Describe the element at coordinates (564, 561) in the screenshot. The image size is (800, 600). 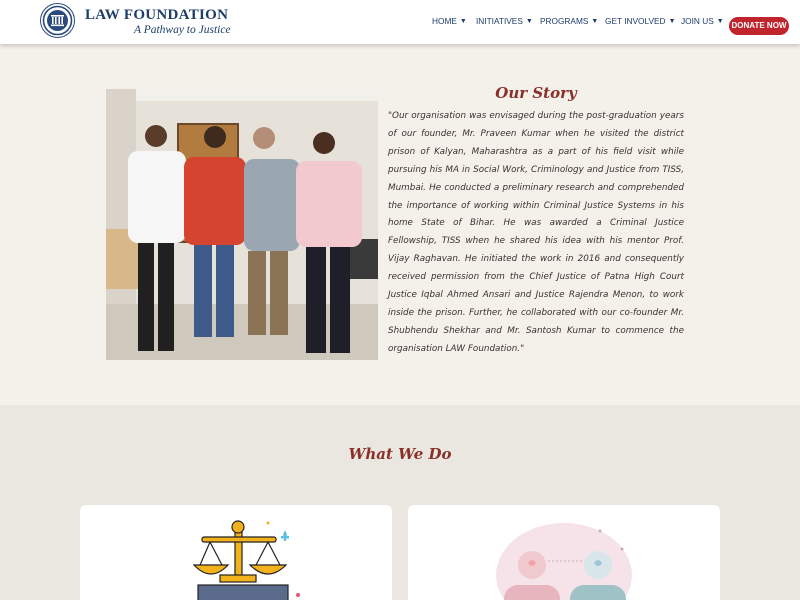
I see `minds-connection-icon` at that location.